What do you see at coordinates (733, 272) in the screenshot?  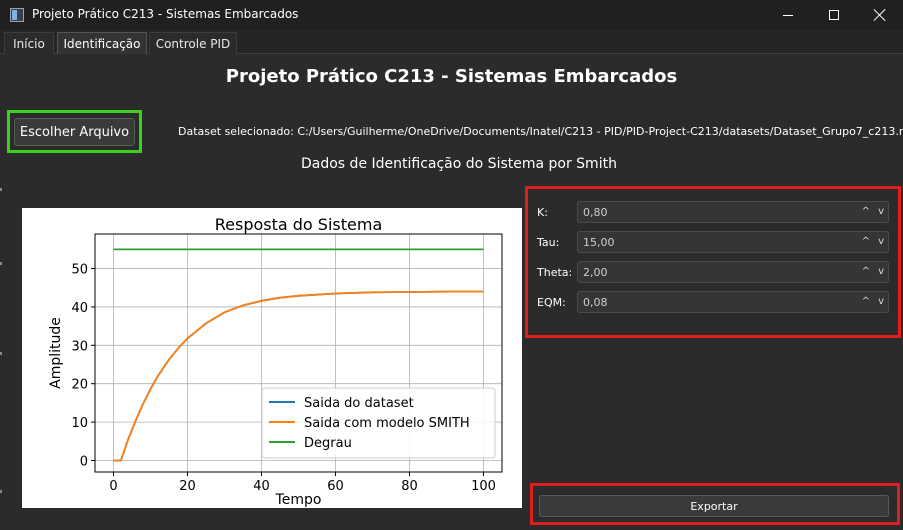 I see `param-theta-field: 2,00 ^ v` at bounding box center [733, 272].